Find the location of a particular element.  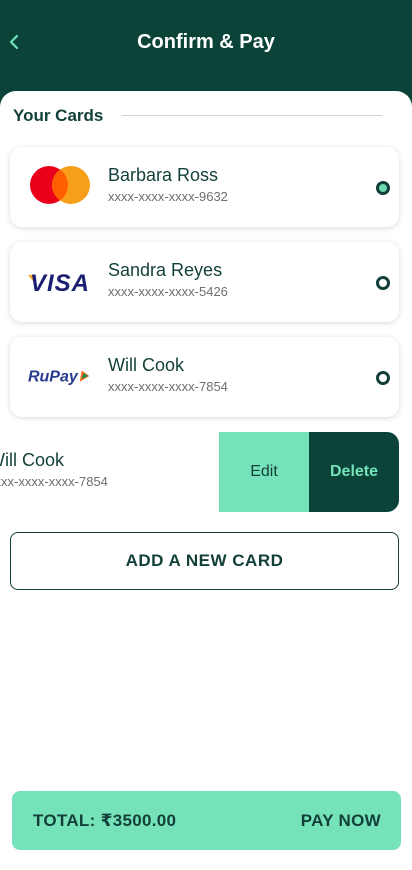

rupay-logo: RuPay is located at coordinates (59, 377).